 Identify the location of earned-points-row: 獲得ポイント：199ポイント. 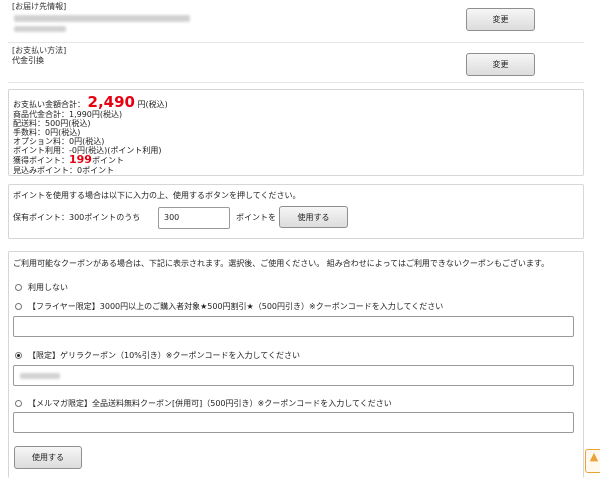
(87, 159).